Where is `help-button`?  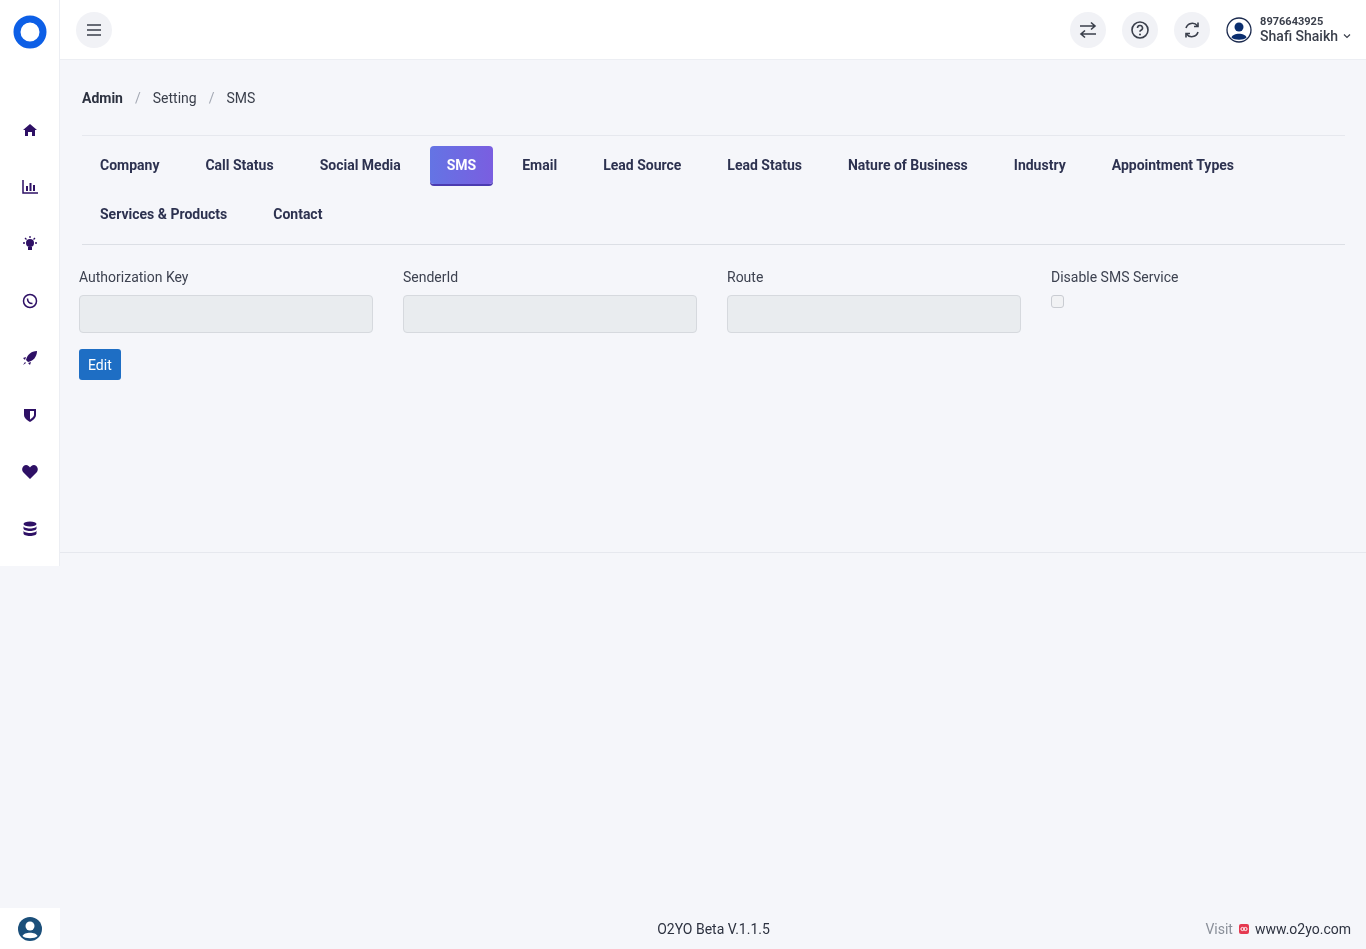 help-button is located at coordinates (1140, 29).